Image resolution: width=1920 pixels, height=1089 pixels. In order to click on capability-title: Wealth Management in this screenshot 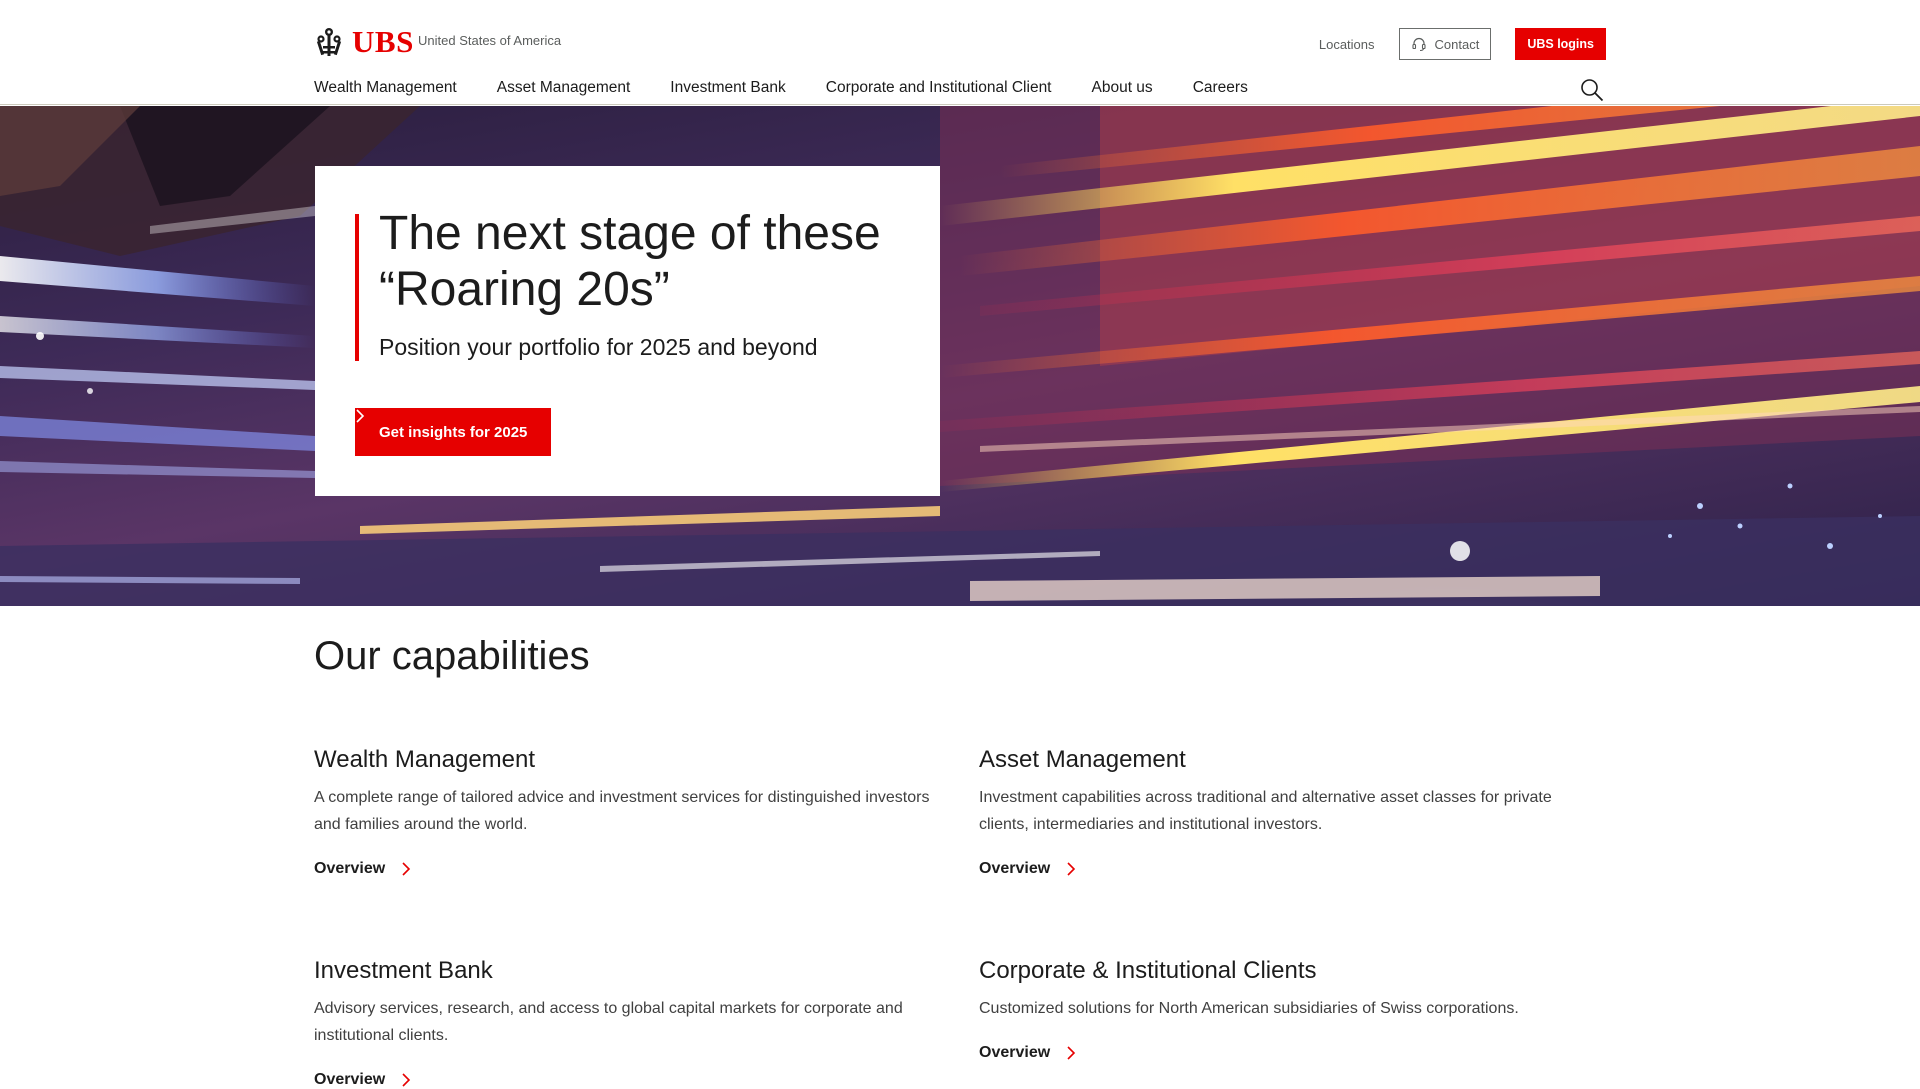, I will do `click(425, 759)`.